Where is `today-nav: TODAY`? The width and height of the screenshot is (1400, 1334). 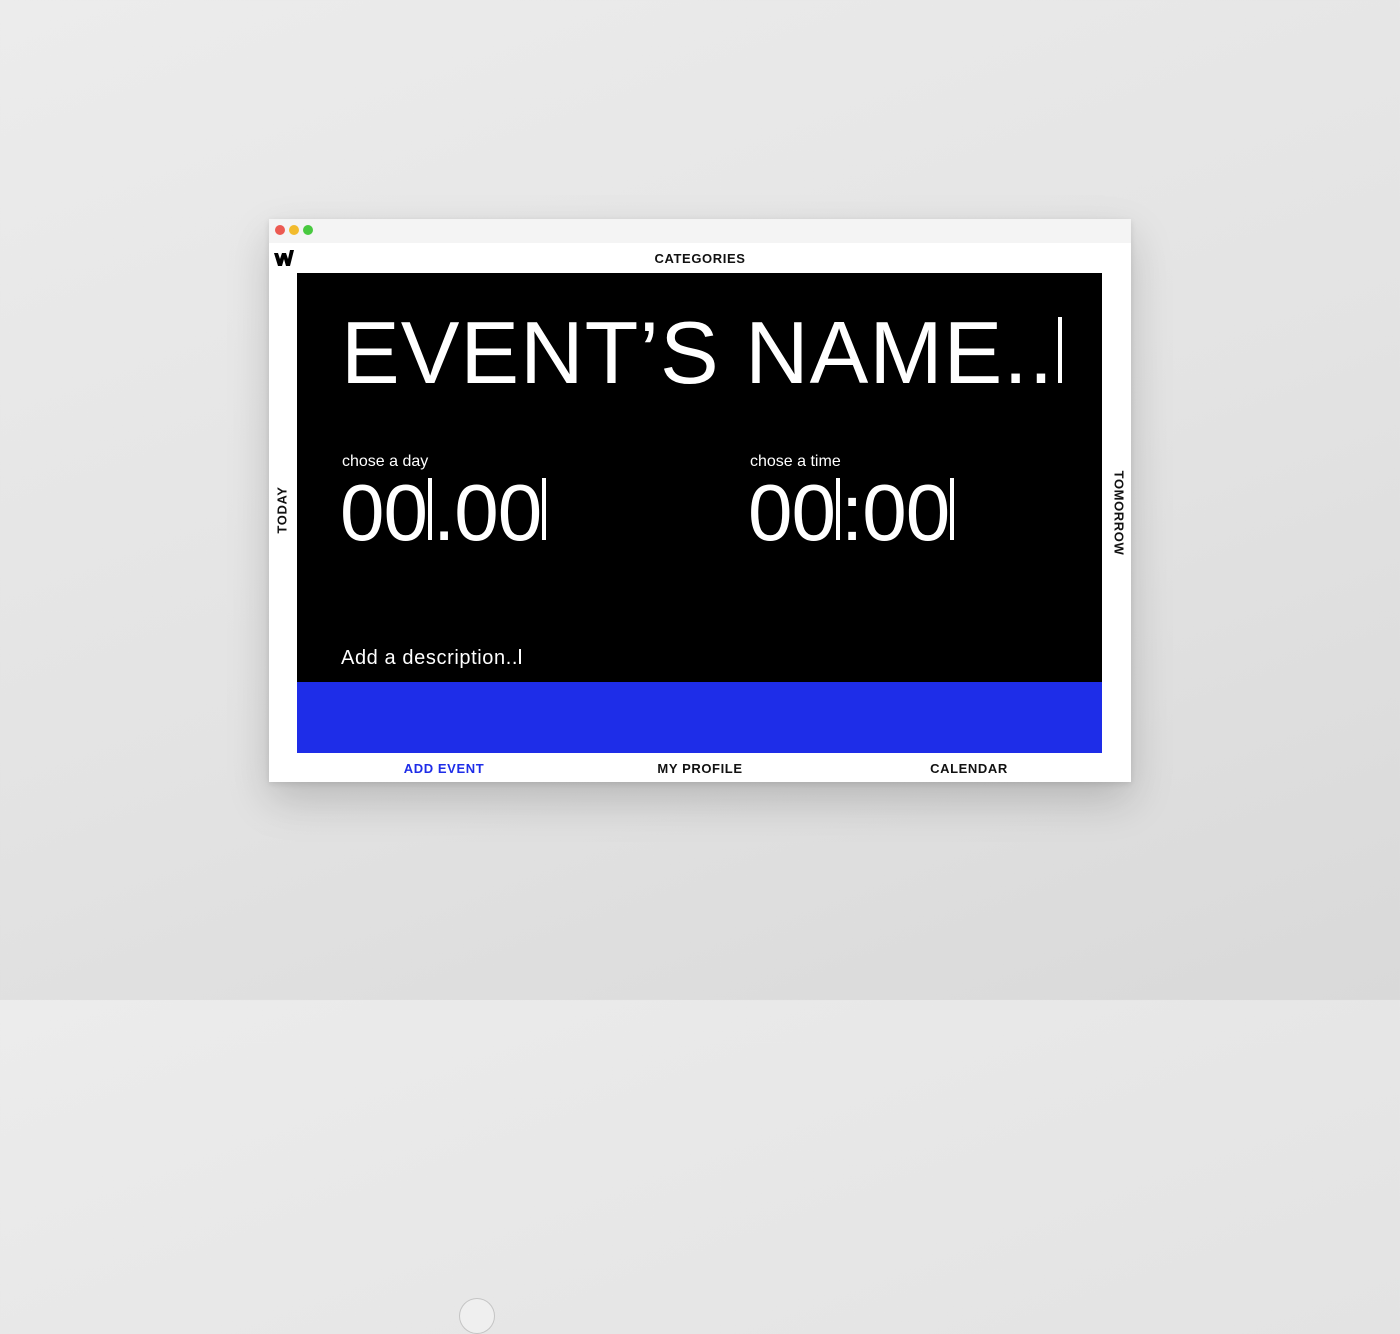 today-nav: TODAY is located at coordinates (282, 509).